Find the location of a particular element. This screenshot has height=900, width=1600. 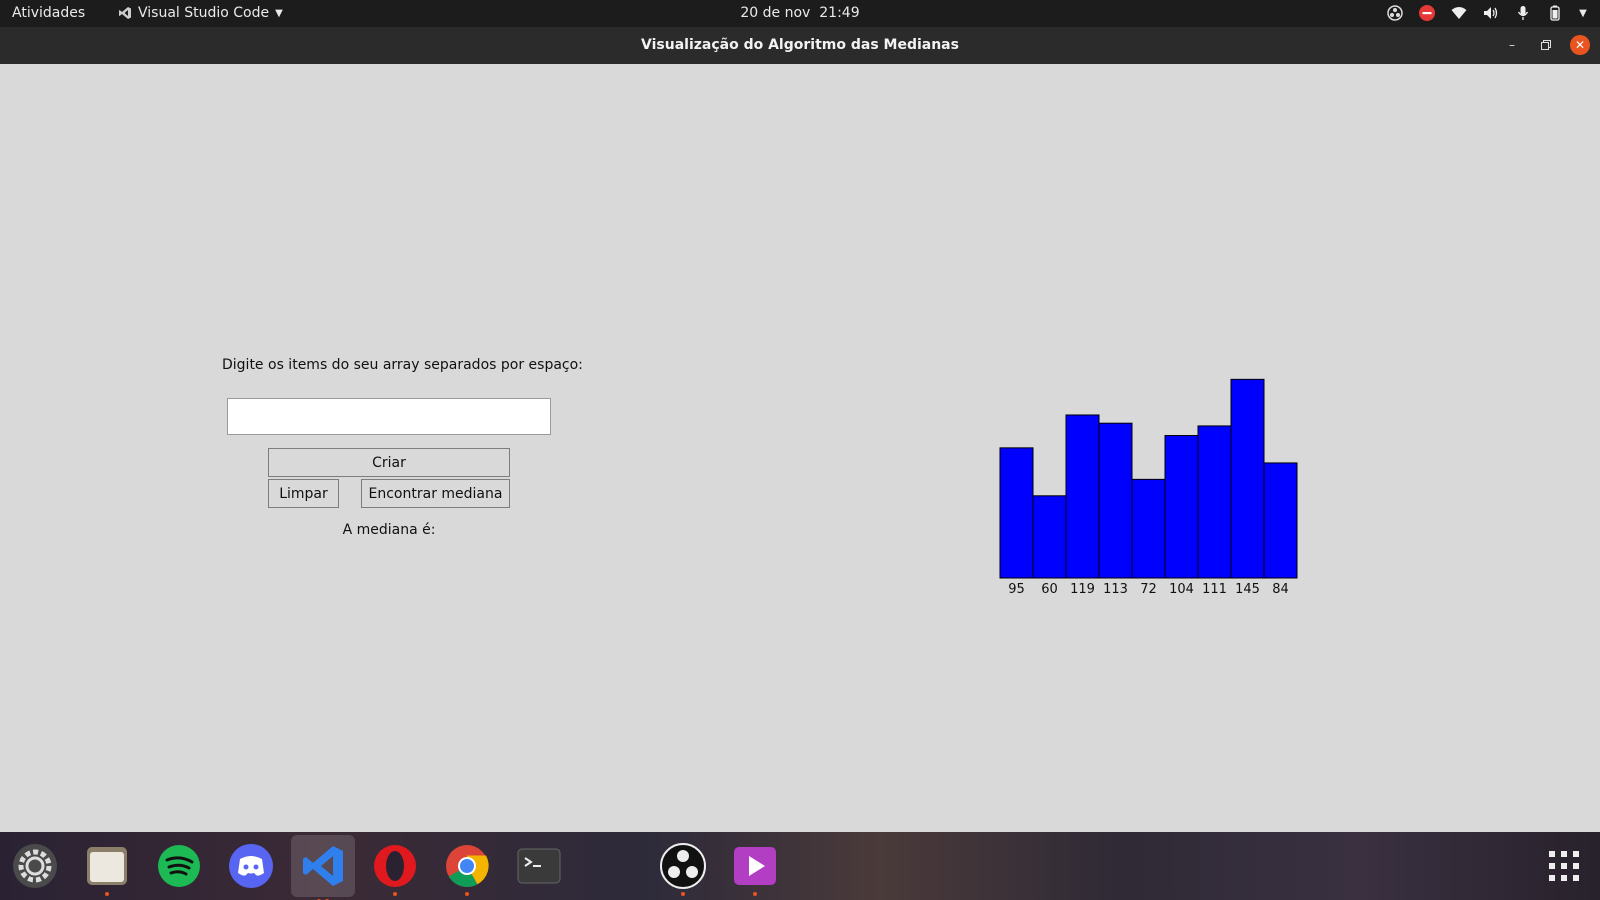

show-apps-button is located at coordinates (1564, 866).